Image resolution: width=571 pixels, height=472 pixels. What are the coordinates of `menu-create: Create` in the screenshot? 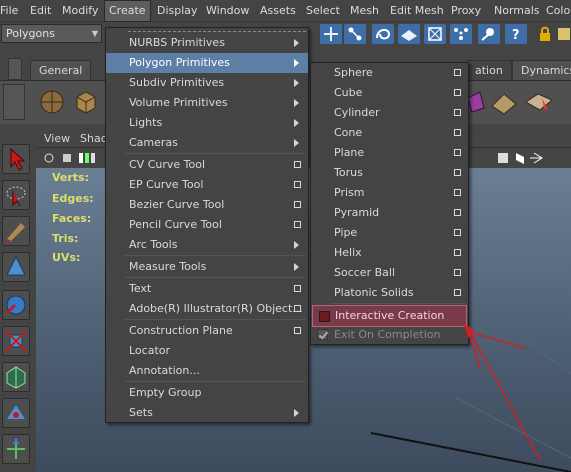 It's located at (127, 11).